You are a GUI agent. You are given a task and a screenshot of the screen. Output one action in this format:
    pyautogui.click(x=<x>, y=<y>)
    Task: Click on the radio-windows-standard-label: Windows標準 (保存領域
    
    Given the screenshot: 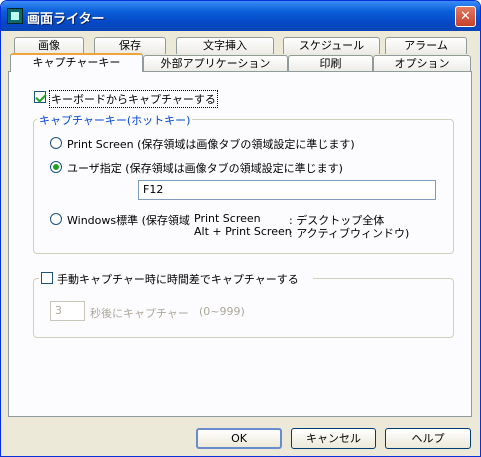 What is the action you would take?
    pyautogui.click(x=128, y=220)
    